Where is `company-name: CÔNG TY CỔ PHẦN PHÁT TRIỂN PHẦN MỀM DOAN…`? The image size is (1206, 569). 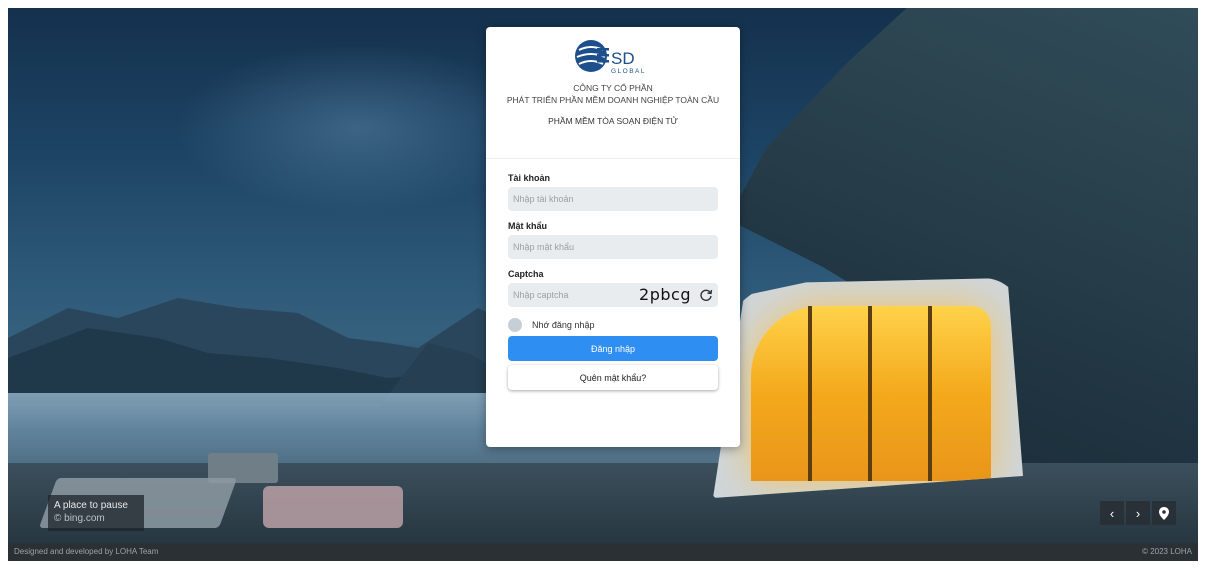
company-name: CÔNG TY CỔ PHẦN PHÁT TRIỂN PHẦN MỀM DOAN… is located at coordinates (613, 94).